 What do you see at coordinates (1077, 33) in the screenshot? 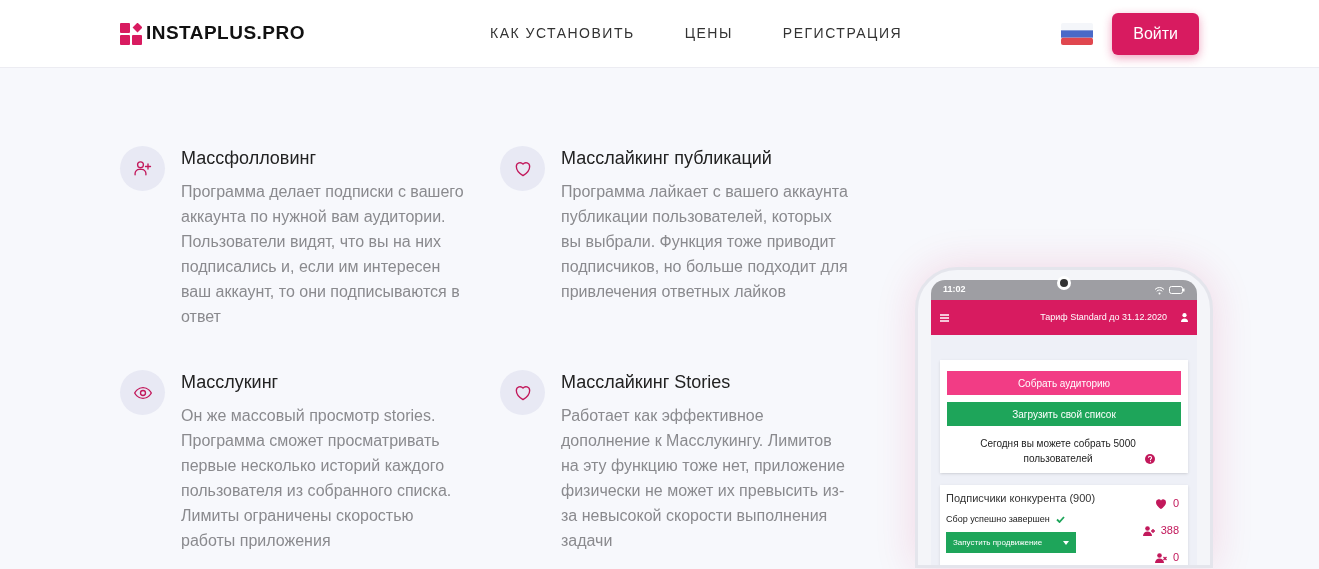
I see `russia-flag-icon` at bounding box center [1077, 33].